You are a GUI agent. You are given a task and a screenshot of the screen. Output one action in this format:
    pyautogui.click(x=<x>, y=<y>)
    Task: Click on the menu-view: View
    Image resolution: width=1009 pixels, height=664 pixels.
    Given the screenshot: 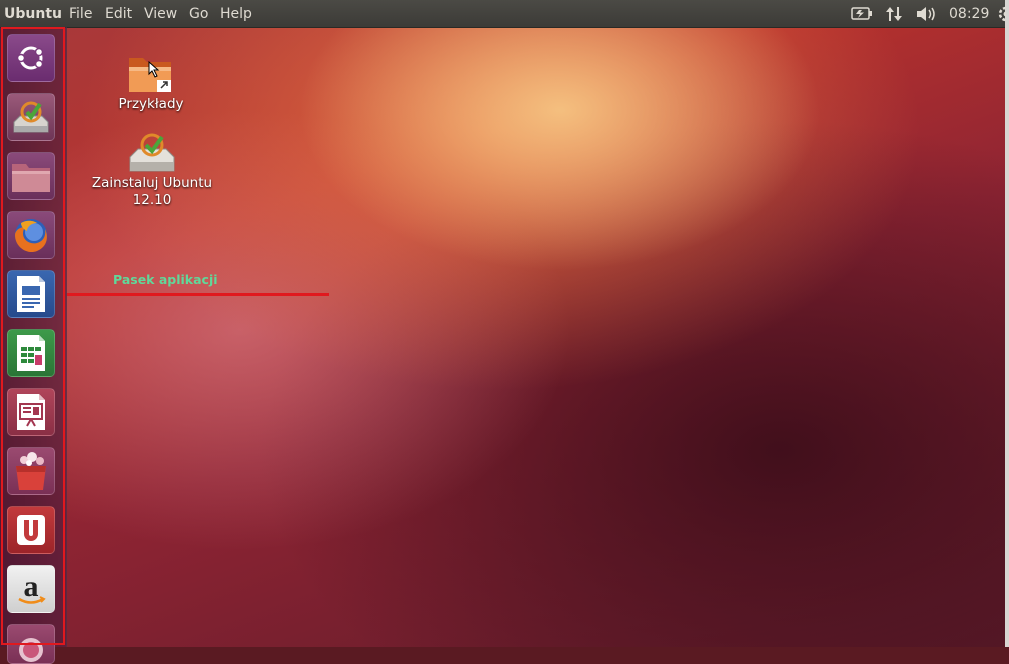 What is the action you would take?
    pyautogui.click(x=160, y=14)
    